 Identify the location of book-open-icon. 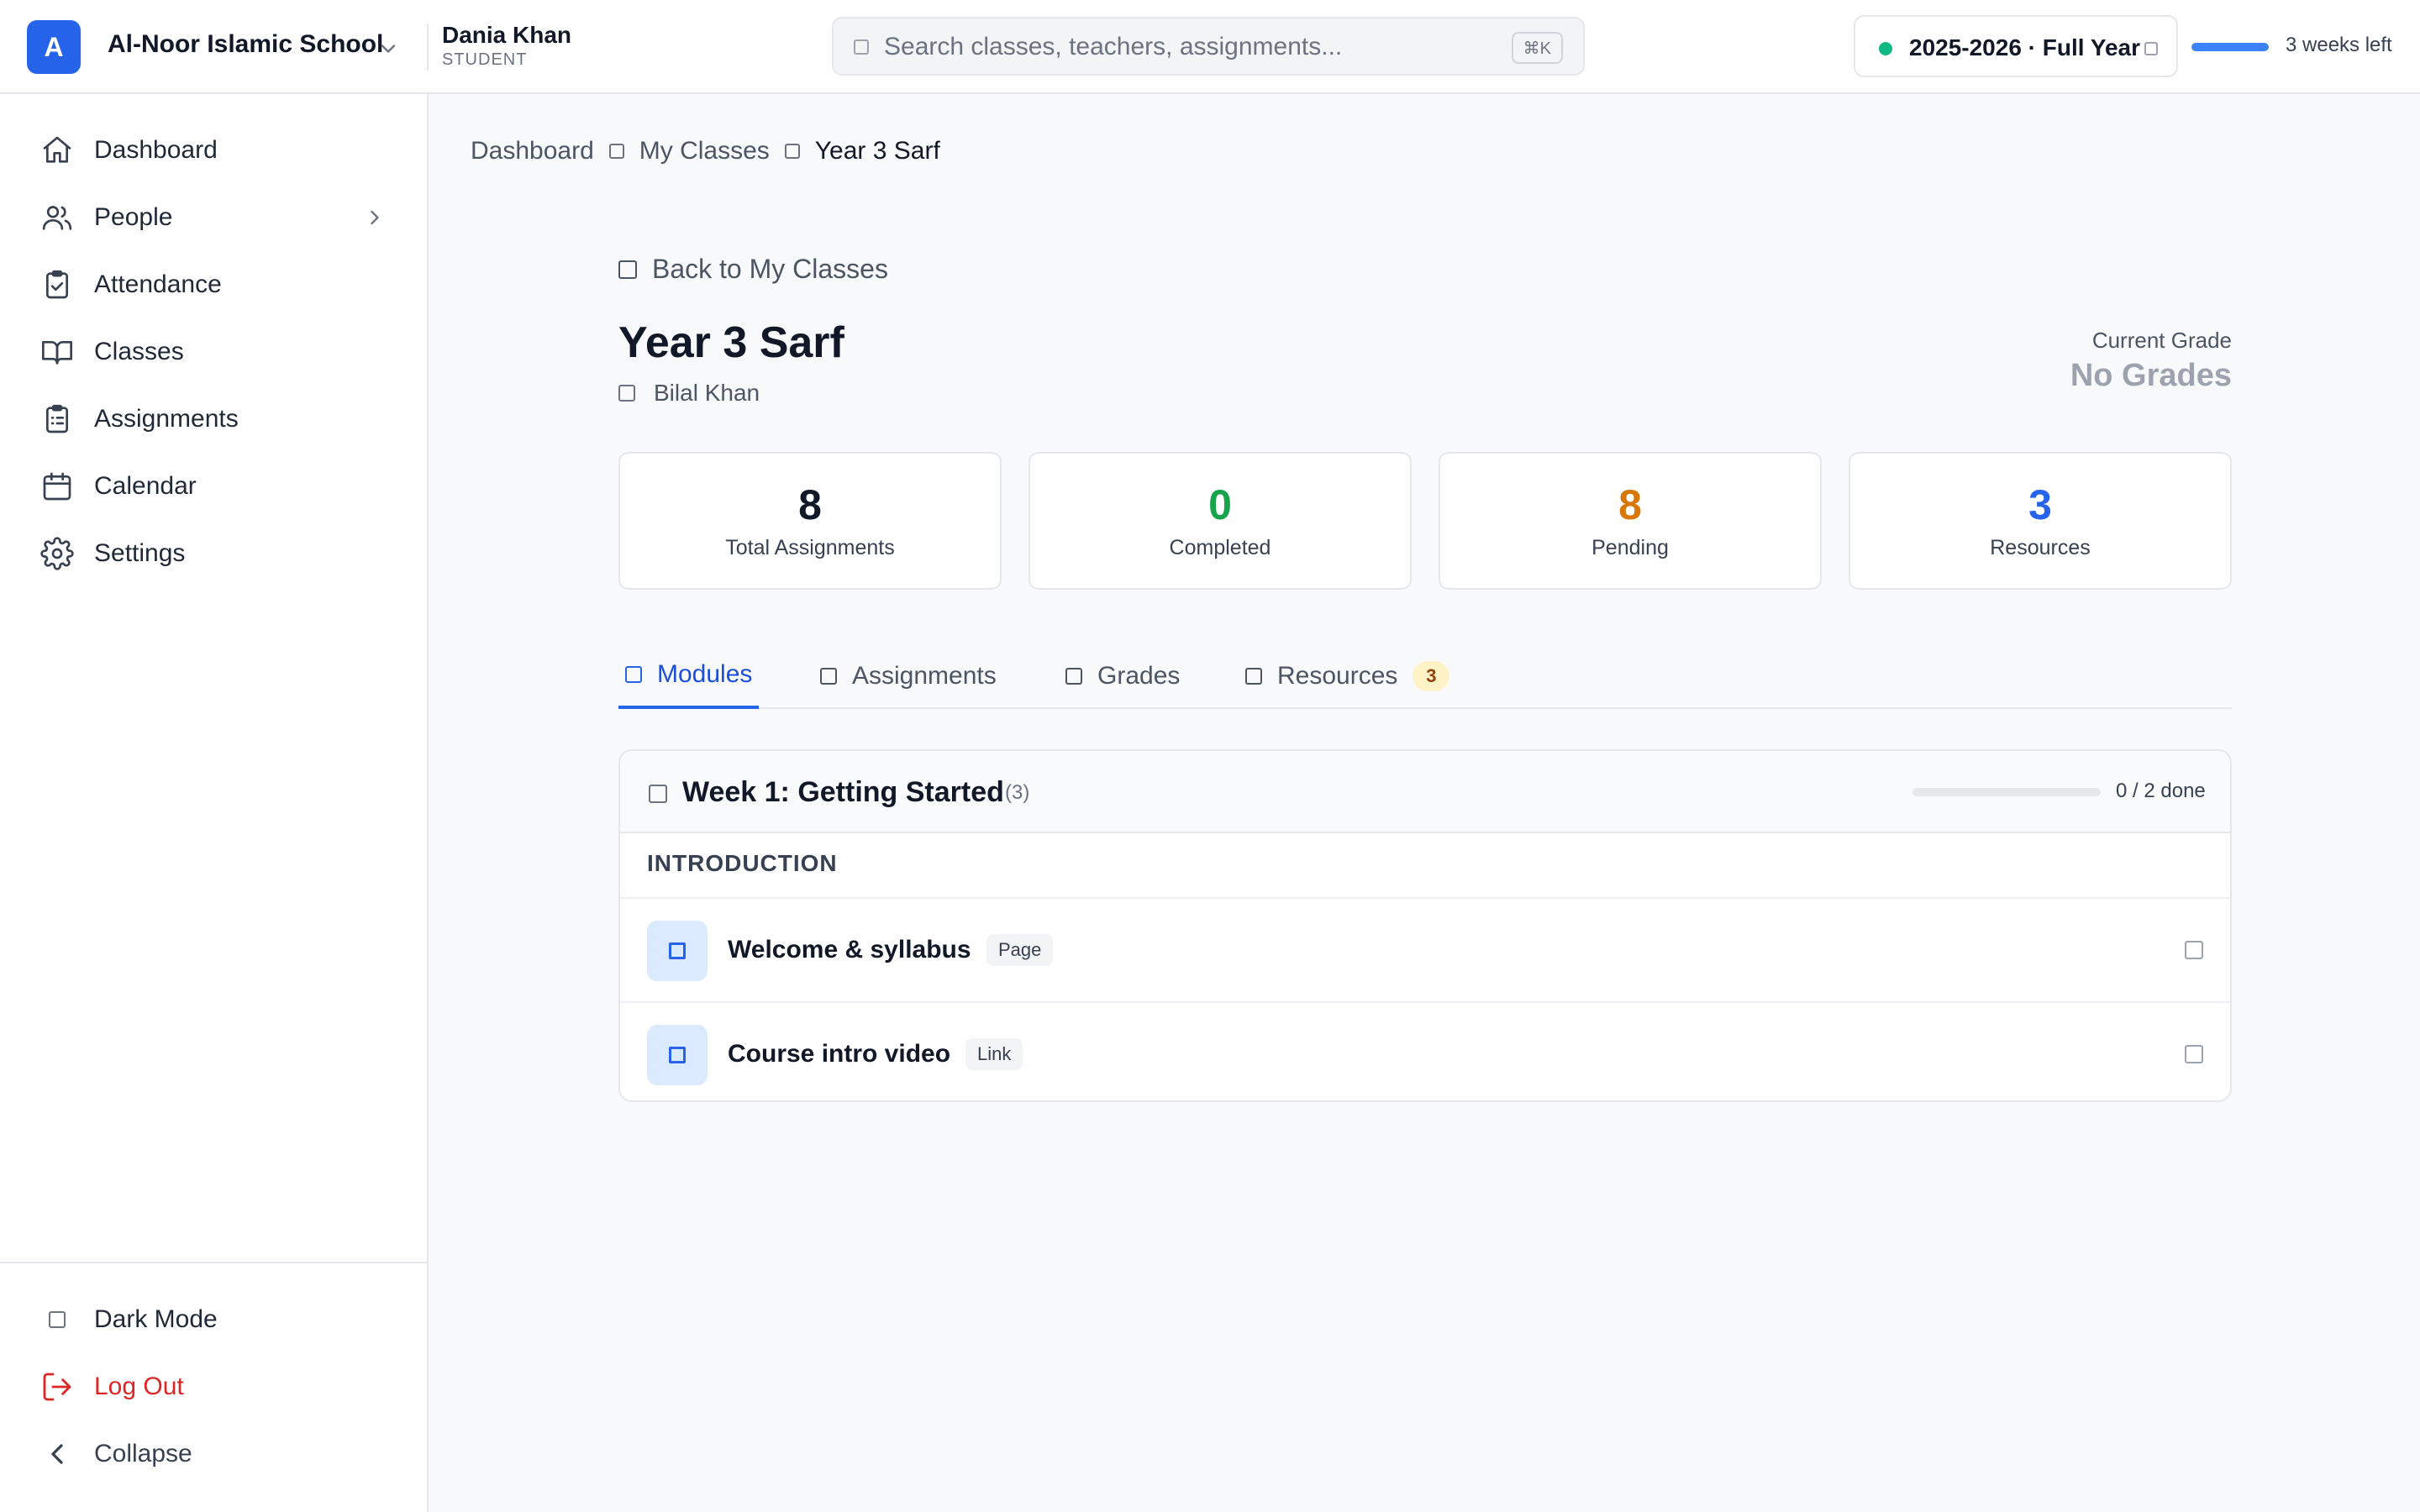
(57, 353).